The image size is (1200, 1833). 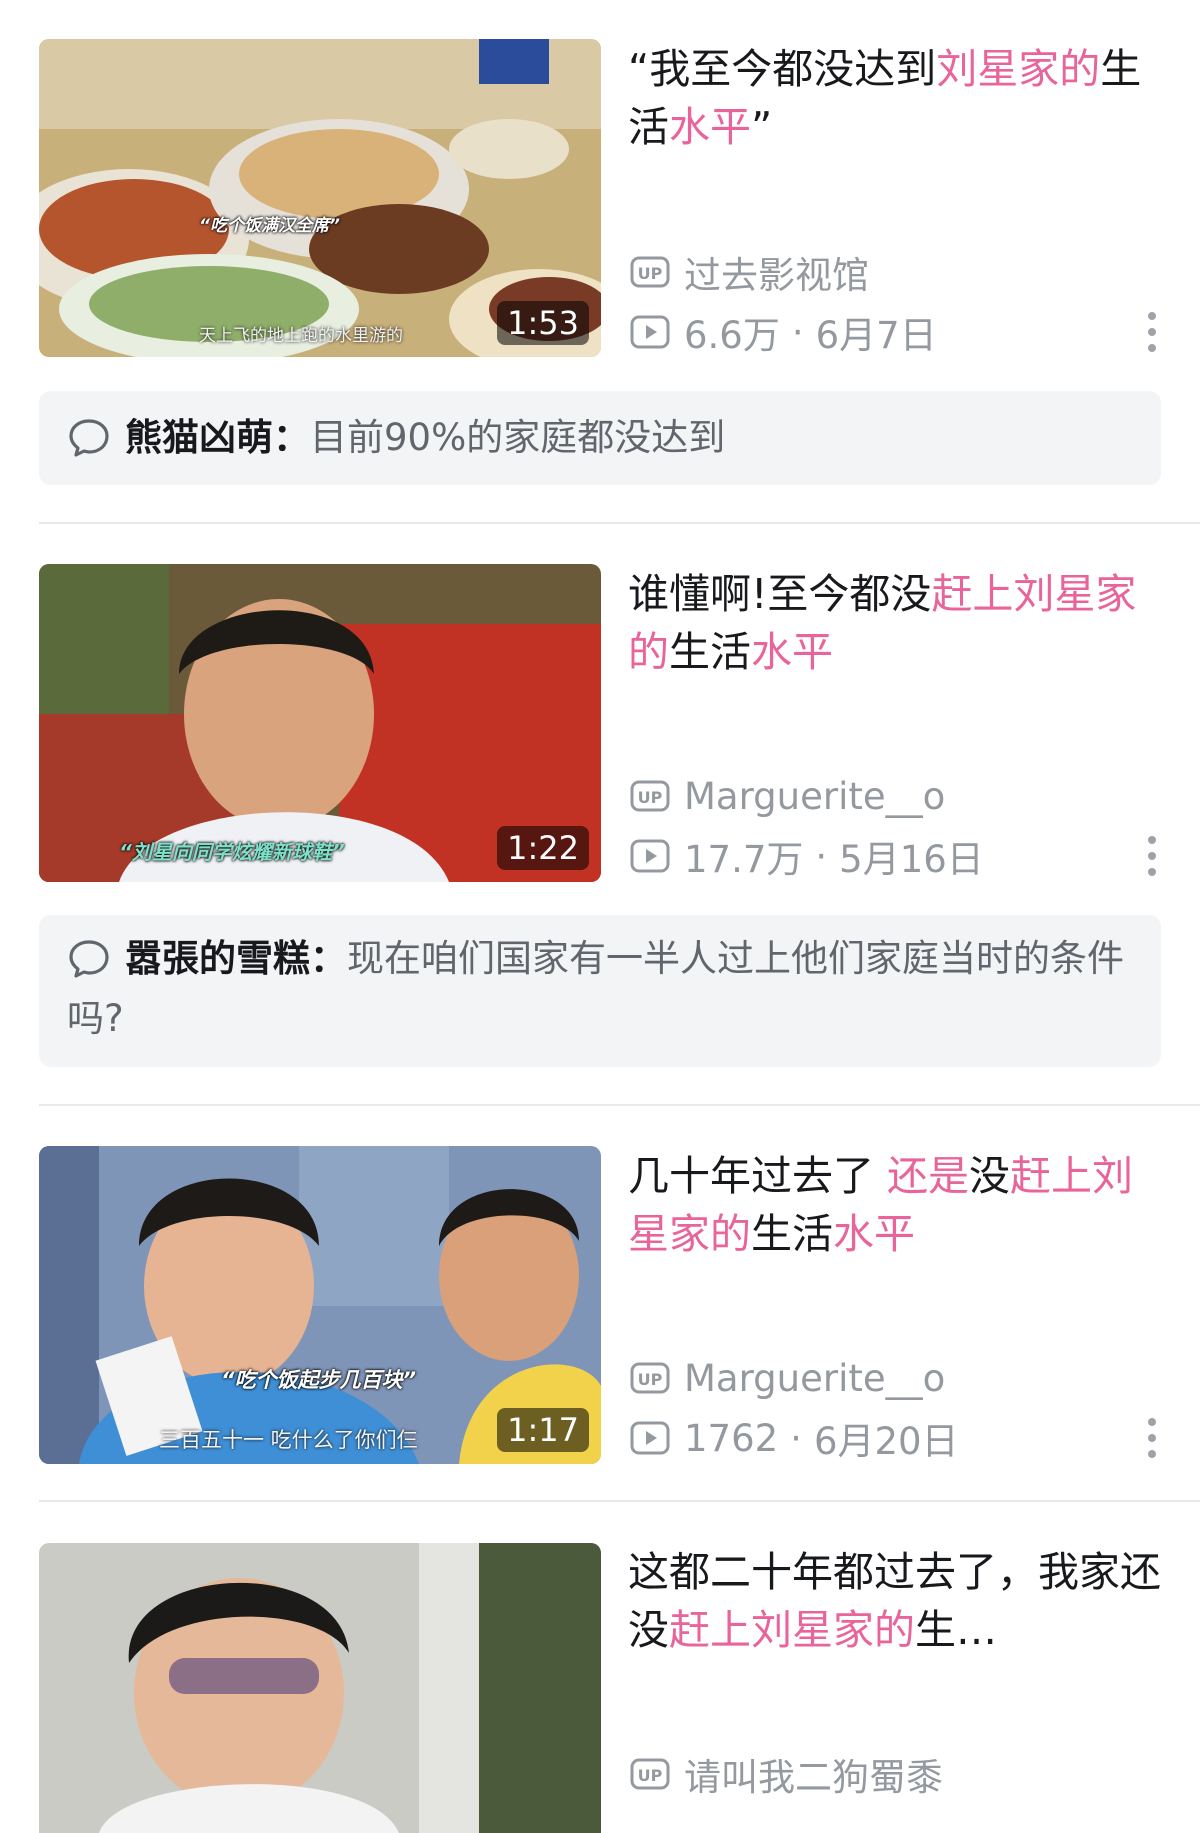 I want to click on thumbnail-caption: 三百五十一 吃什么了你们仨, so click(x=288, y=1440).